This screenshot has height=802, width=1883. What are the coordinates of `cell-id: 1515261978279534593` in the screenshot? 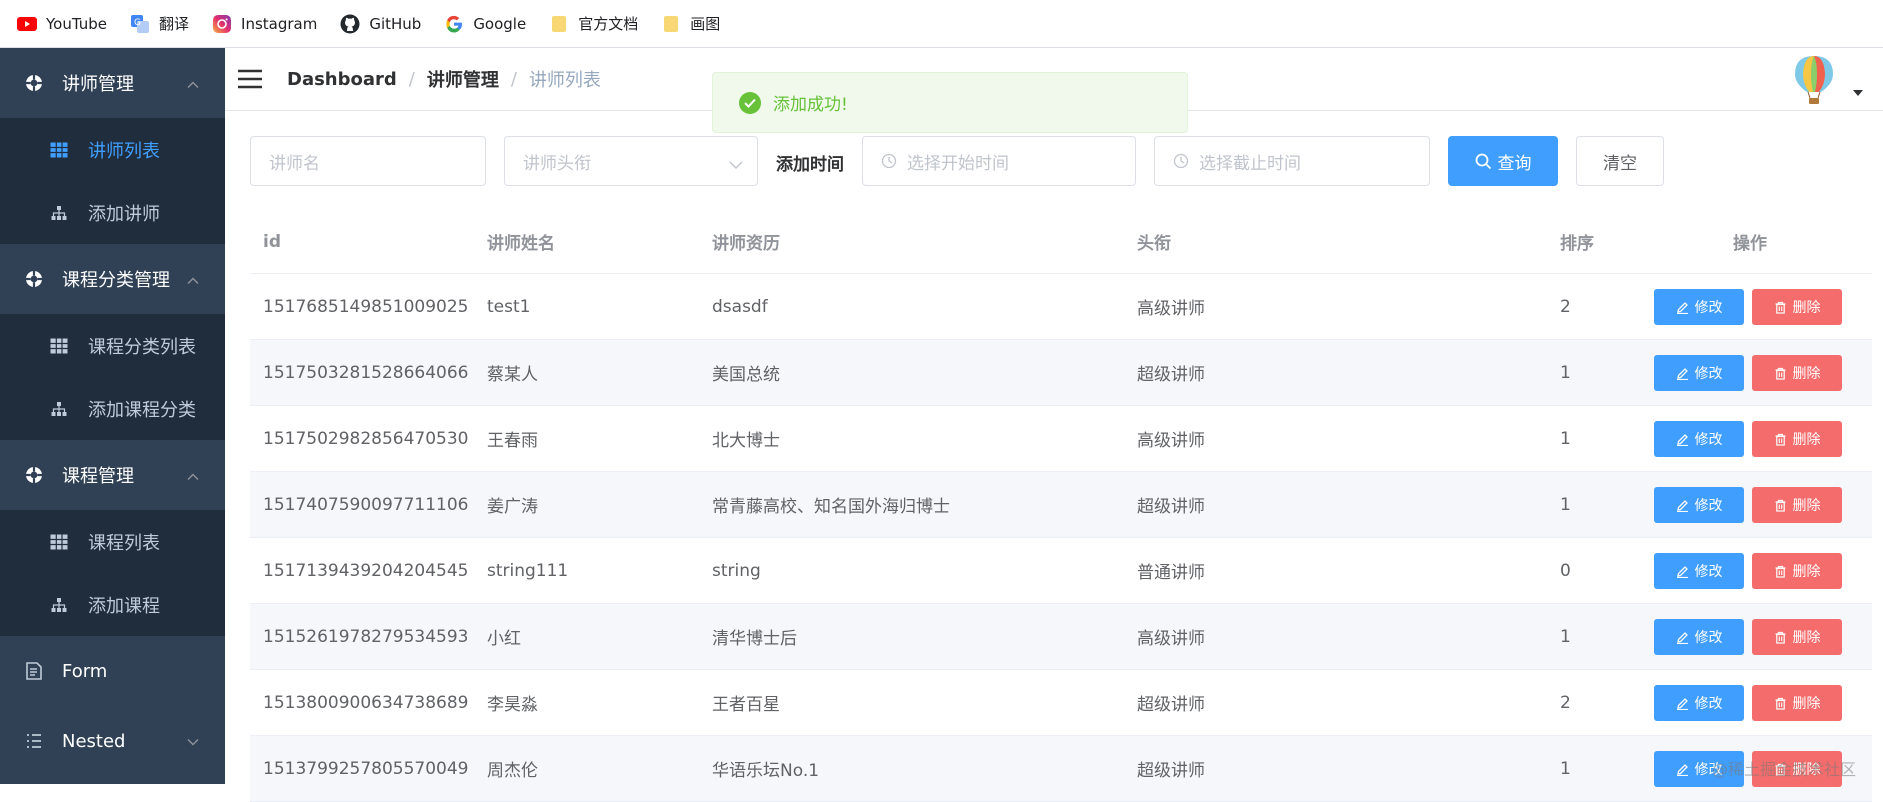 It's located at (366, 636).